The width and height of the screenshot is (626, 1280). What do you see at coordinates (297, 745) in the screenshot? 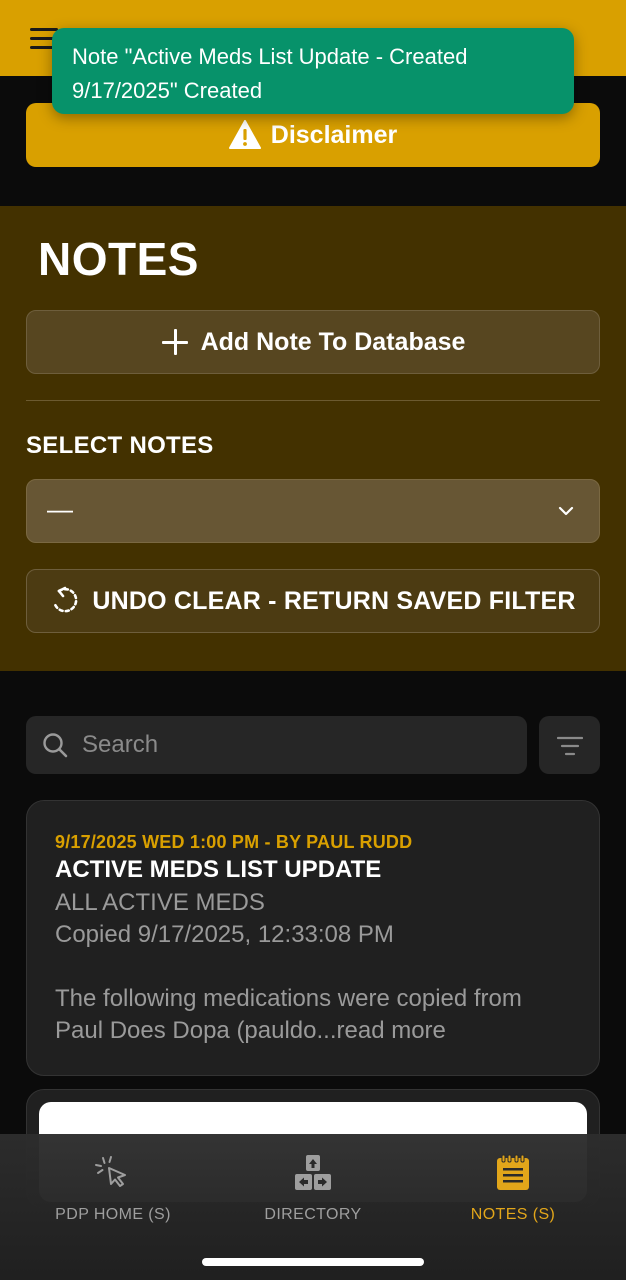
I see `search-input` at bounding box center [297, 745].